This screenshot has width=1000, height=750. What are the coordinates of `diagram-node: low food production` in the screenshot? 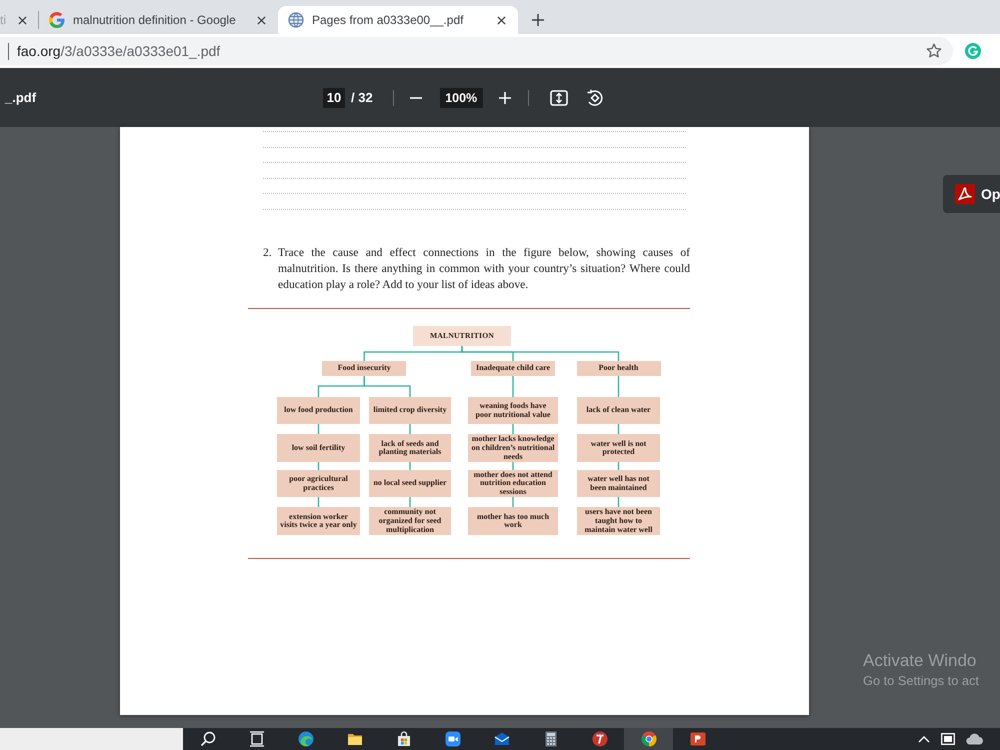 It's located at (318, 410).